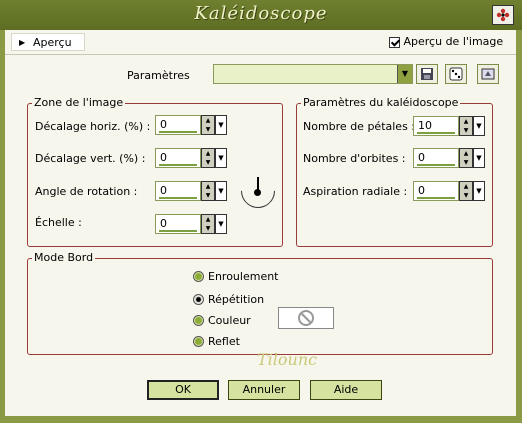 This screenshot has width=522, height=423. I want to click on horiz-offset-spinner: 0 ▲ ▼ ▼, so click(192, 126).